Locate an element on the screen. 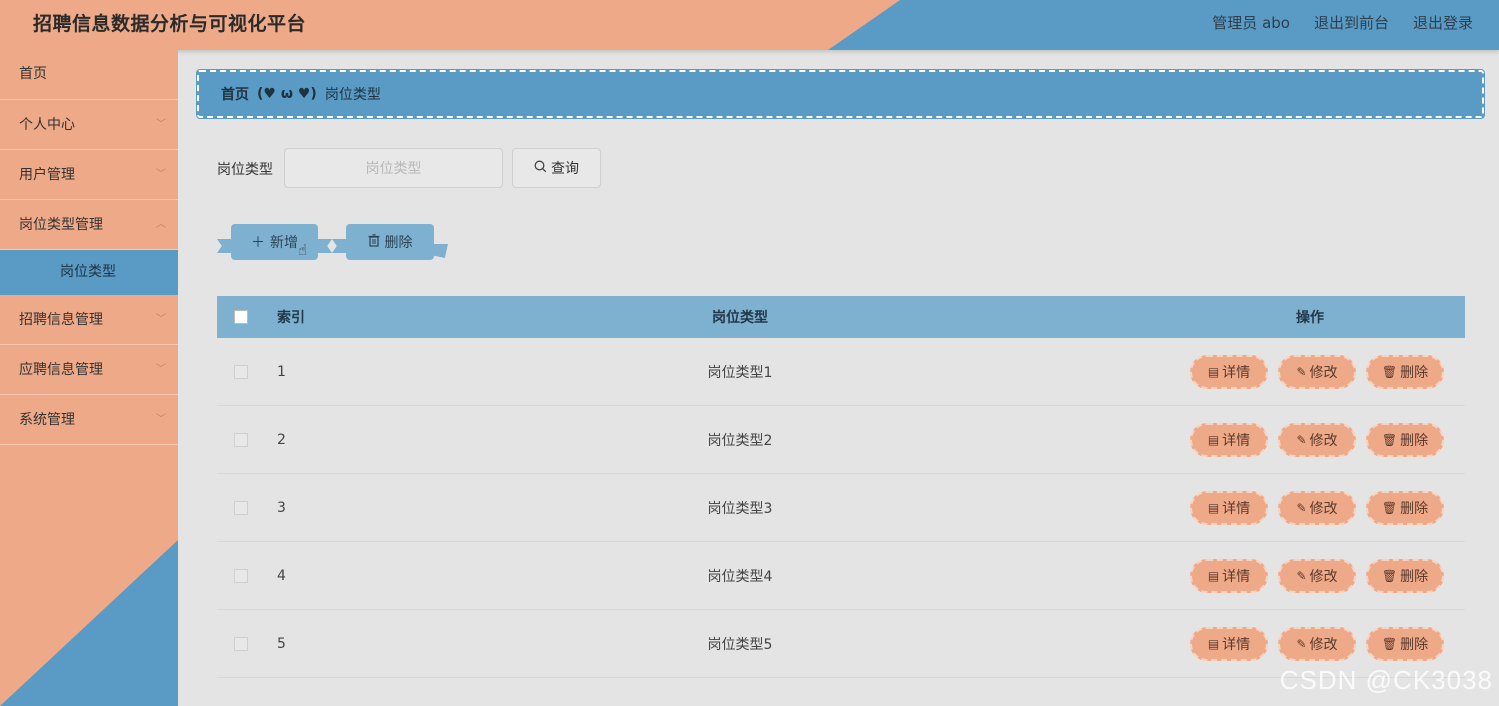  sidebar-subitem-job-type: 岗位类型 is located at coordinates (89, 272).